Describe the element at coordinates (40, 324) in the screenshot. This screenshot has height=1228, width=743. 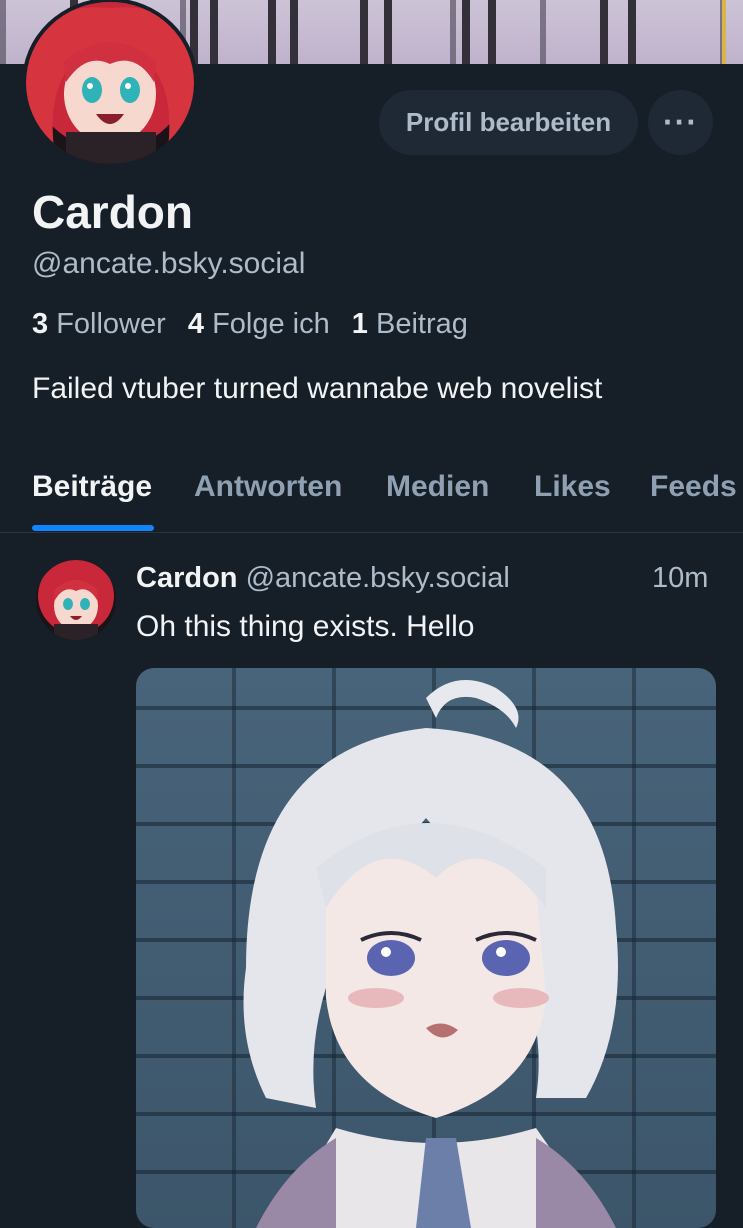
I see `followers-count: 3` at that location.